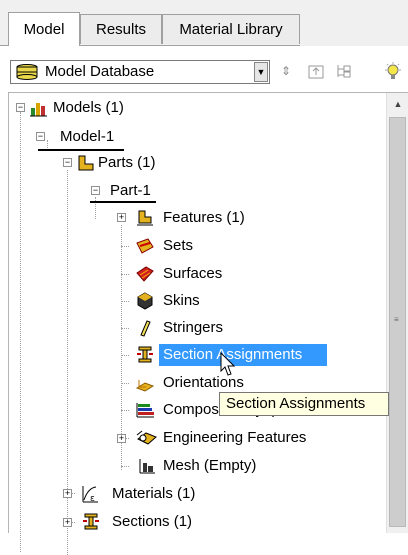 This screenshot has width=408, height=555. I want to click on vertical-scrollbar: ▲ ≡, so click(397, 313).